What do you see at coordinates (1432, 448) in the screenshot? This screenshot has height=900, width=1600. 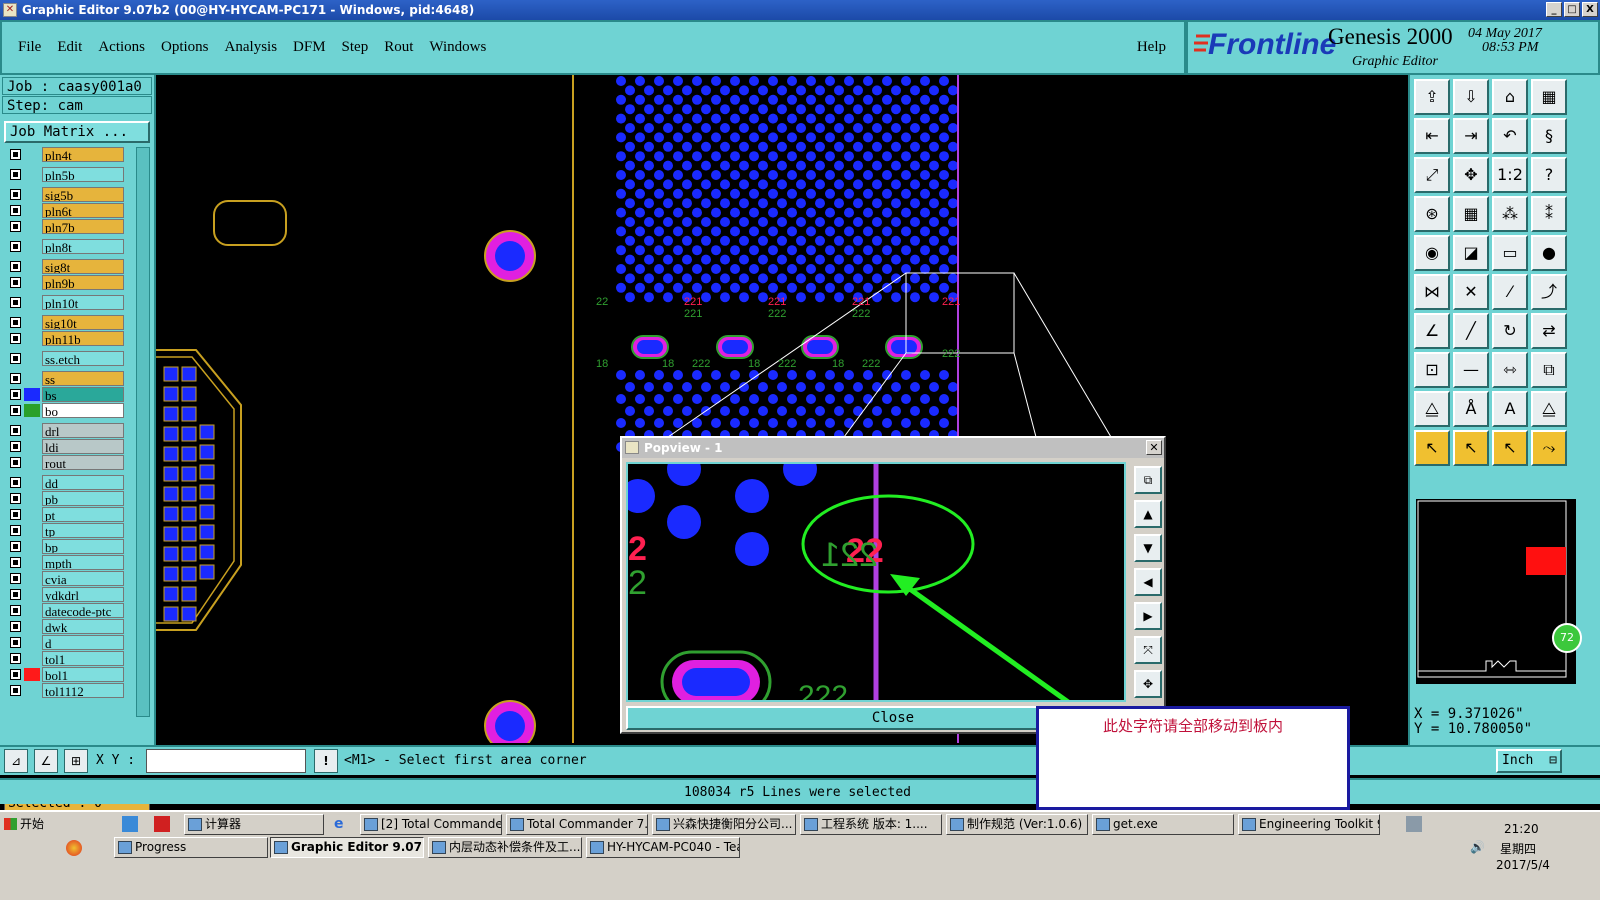 I see `select-icon: ↖` at bounding box center [1432, 448].